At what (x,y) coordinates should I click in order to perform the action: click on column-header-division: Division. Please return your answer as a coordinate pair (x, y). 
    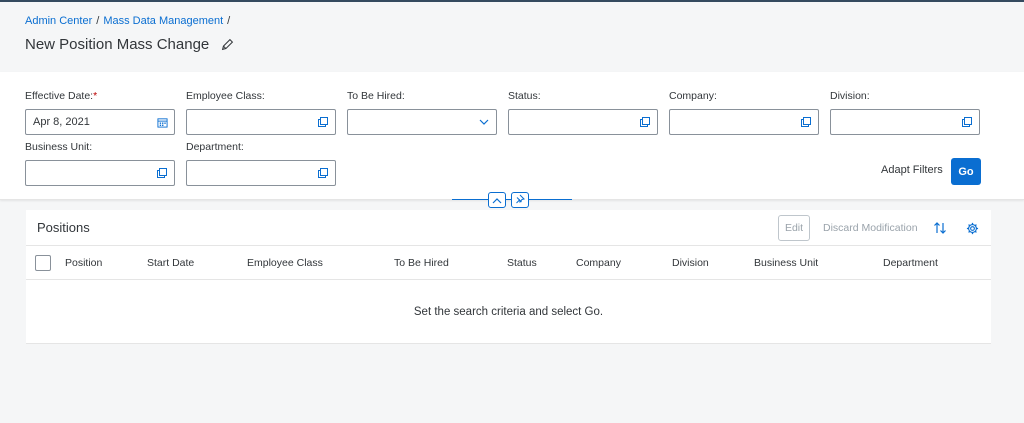
    Looking at the image, I should click on (690, 263).